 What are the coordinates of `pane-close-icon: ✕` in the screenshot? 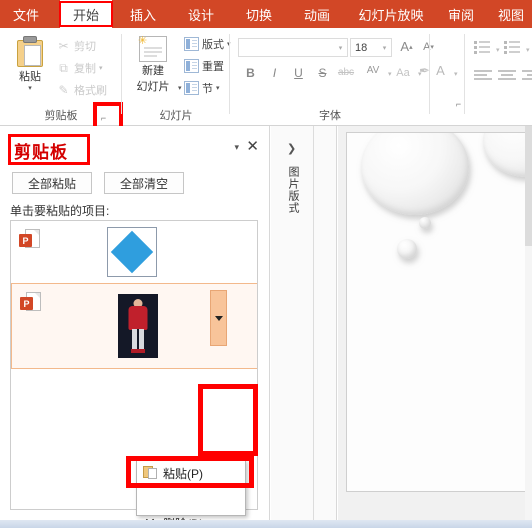 It's located at (252, 146).